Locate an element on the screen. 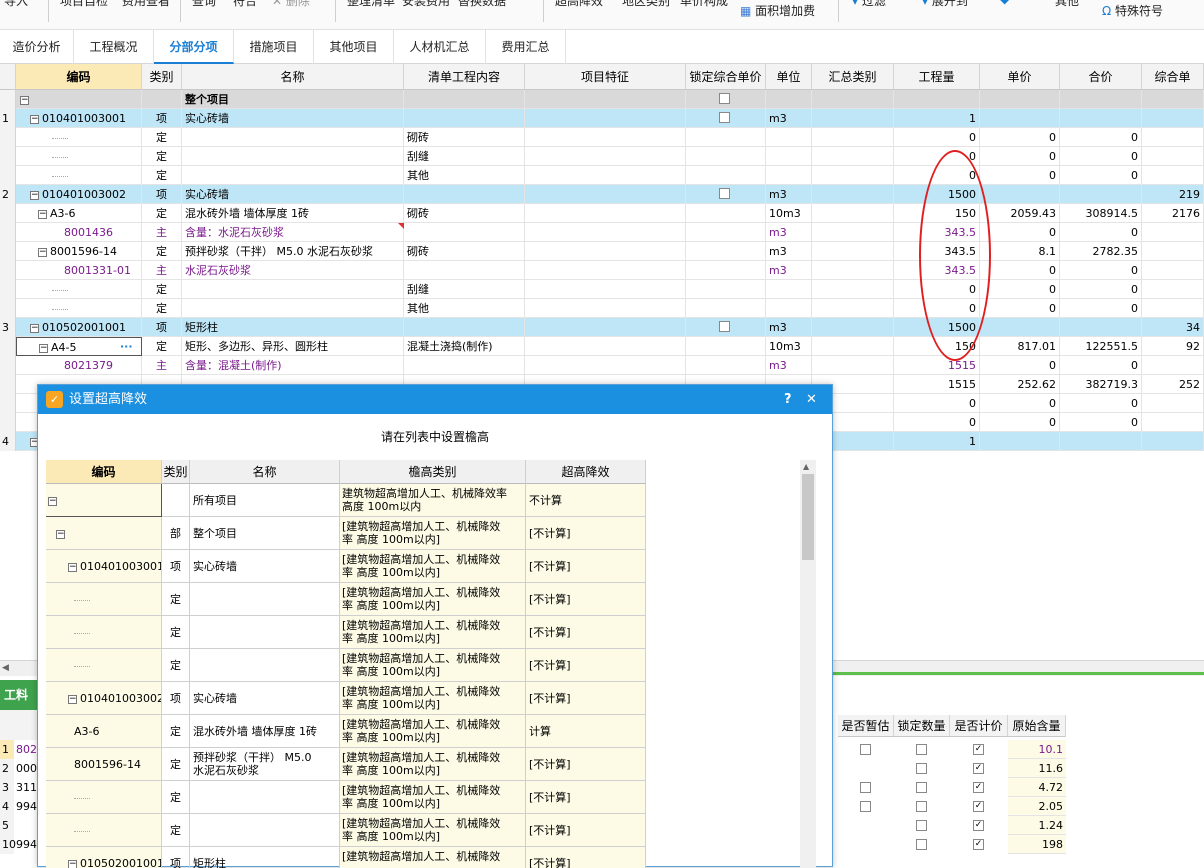  col-header-name: 名称 is located at coordinates (293, 77).